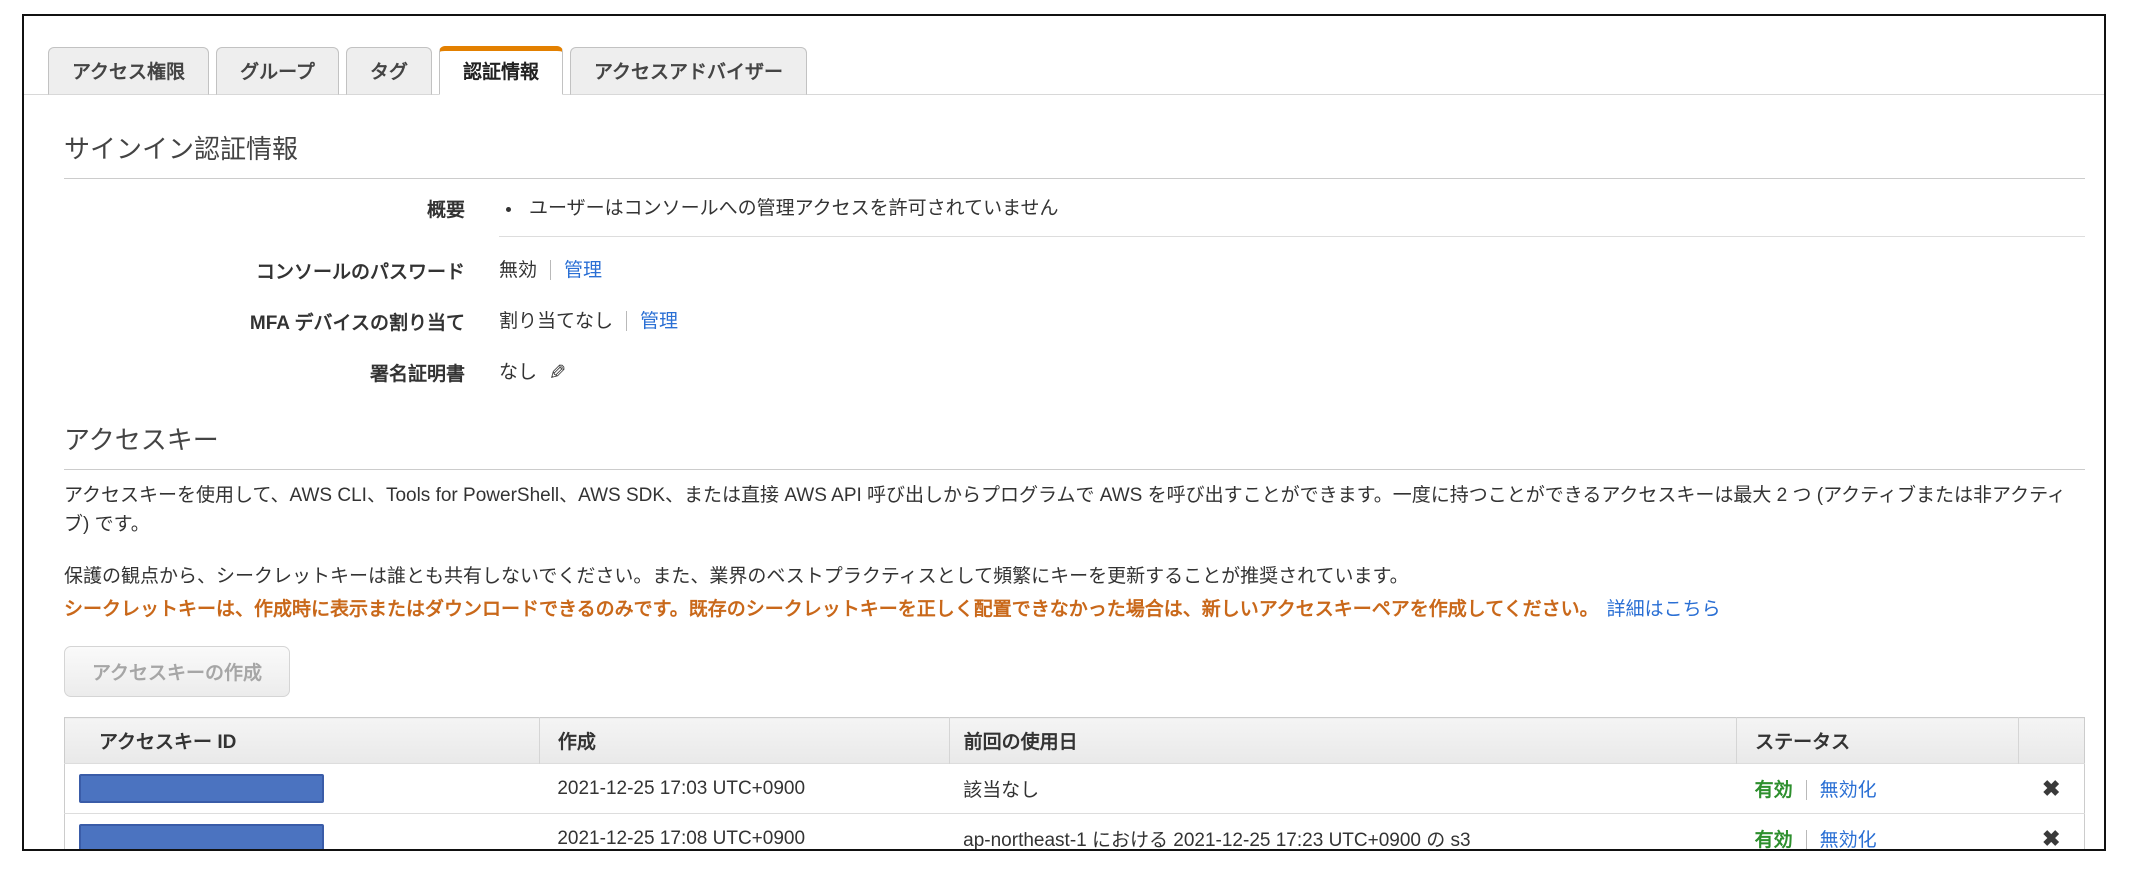  Describe the element at coordinates (1664, 609) in the screenshot. I see `learn-more-link: 詳細はこちら` at that location.